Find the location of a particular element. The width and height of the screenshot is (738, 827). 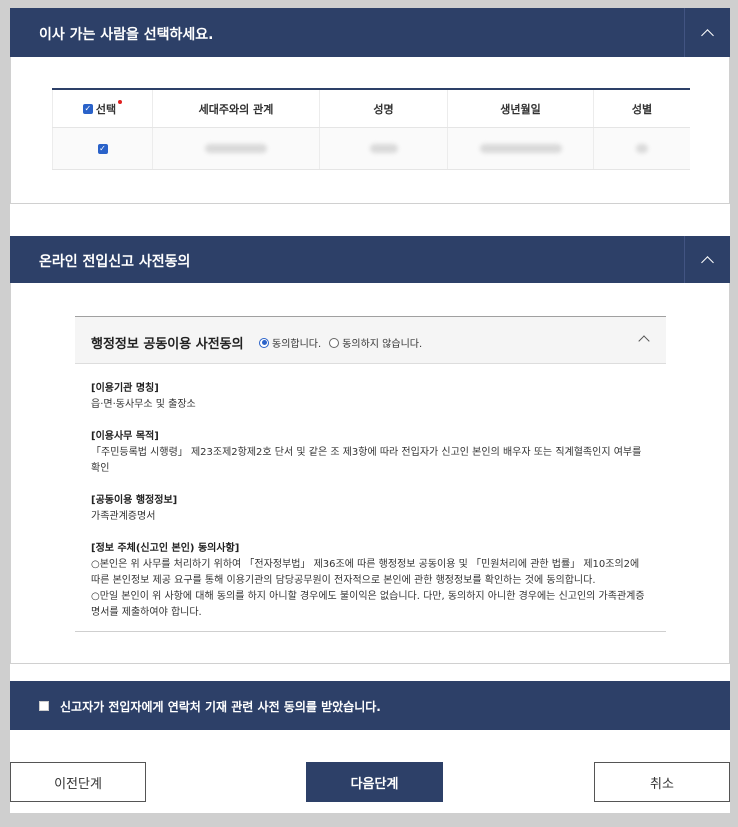

disagree-radio is located at coordinates (334, 342).